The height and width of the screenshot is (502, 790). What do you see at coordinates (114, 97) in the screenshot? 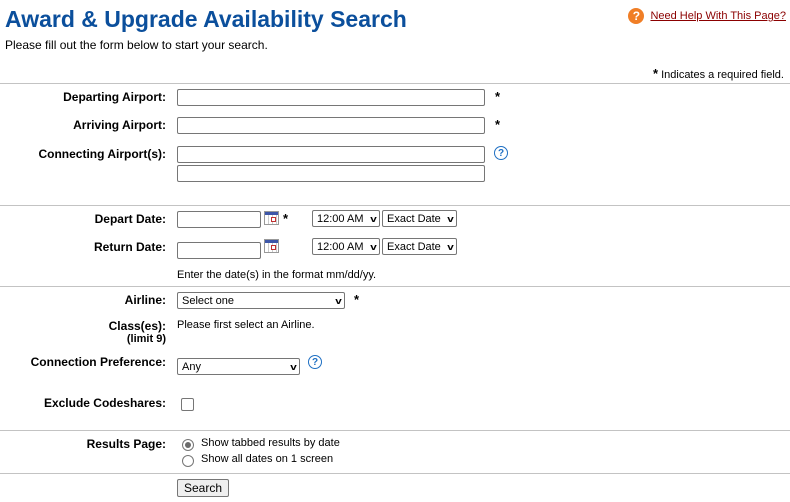
I see `departing-airport-label: Departing Airport:` at bounding box center [114, 97].